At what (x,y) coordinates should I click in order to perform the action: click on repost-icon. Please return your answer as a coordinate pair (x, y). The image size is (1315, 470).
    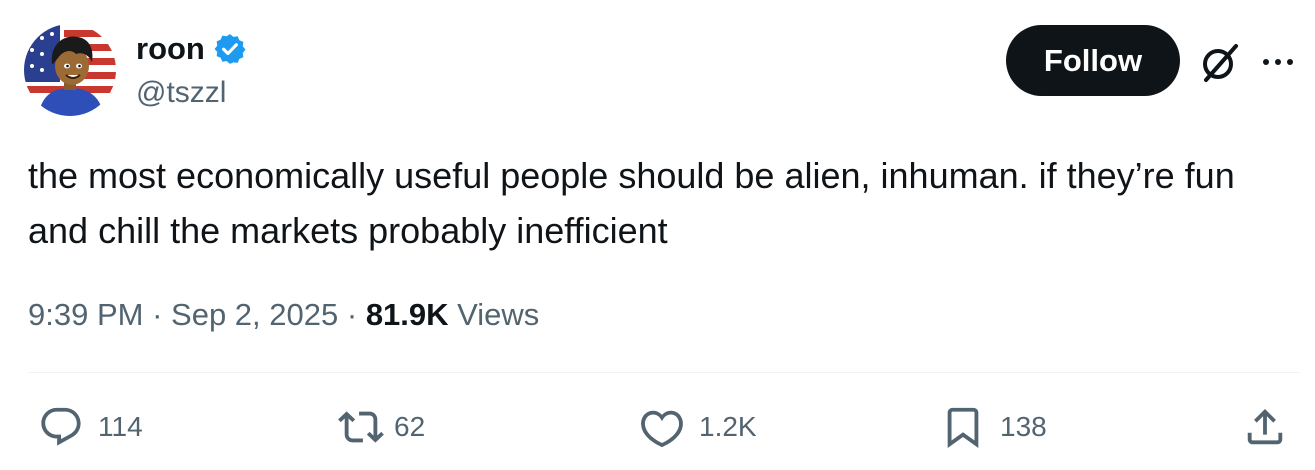
    Looking at the image, I should click on (361, 427).